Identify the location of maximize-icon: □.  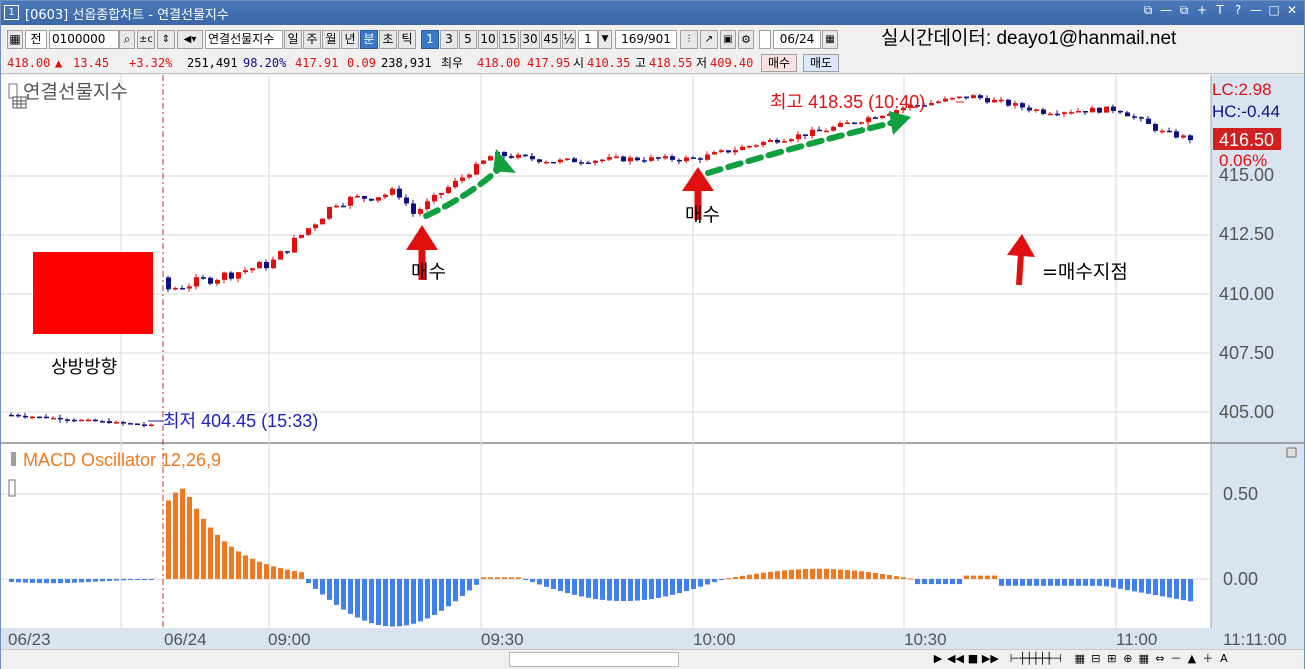
(1274, 10).